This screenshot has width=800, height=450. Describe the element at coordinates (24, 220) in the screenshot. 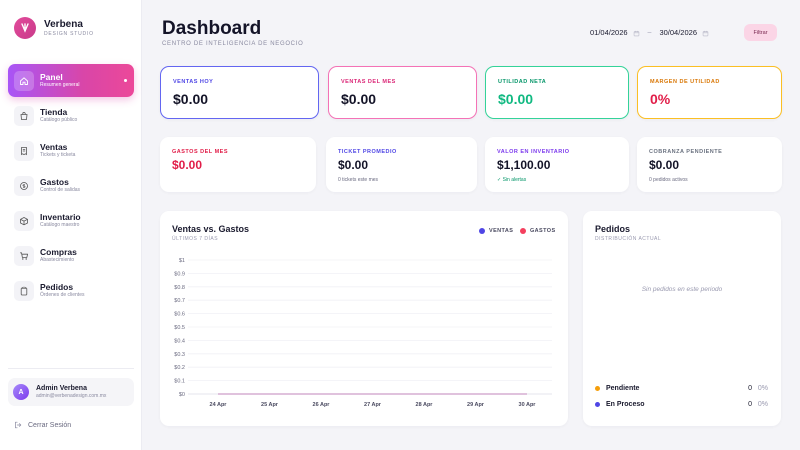

I see `box-icon` at that location.